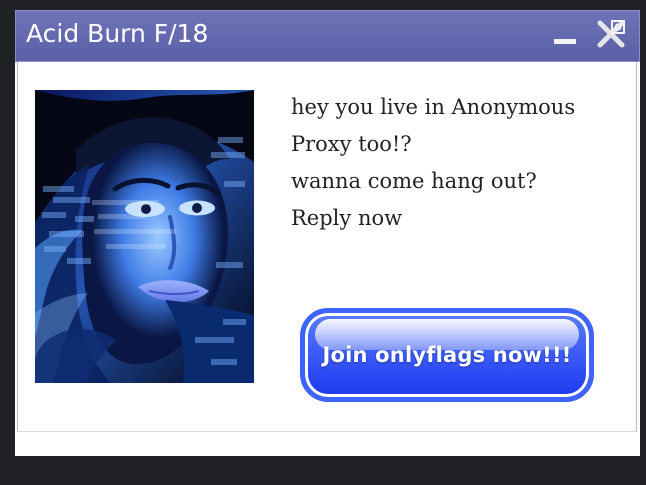 Image resolution: width=646 pixels, height=485 pixels. Describe the element at coordinates (327, 36) in the screenshot. I see `popup-titlebar: Acid Burn F/18` at that location.